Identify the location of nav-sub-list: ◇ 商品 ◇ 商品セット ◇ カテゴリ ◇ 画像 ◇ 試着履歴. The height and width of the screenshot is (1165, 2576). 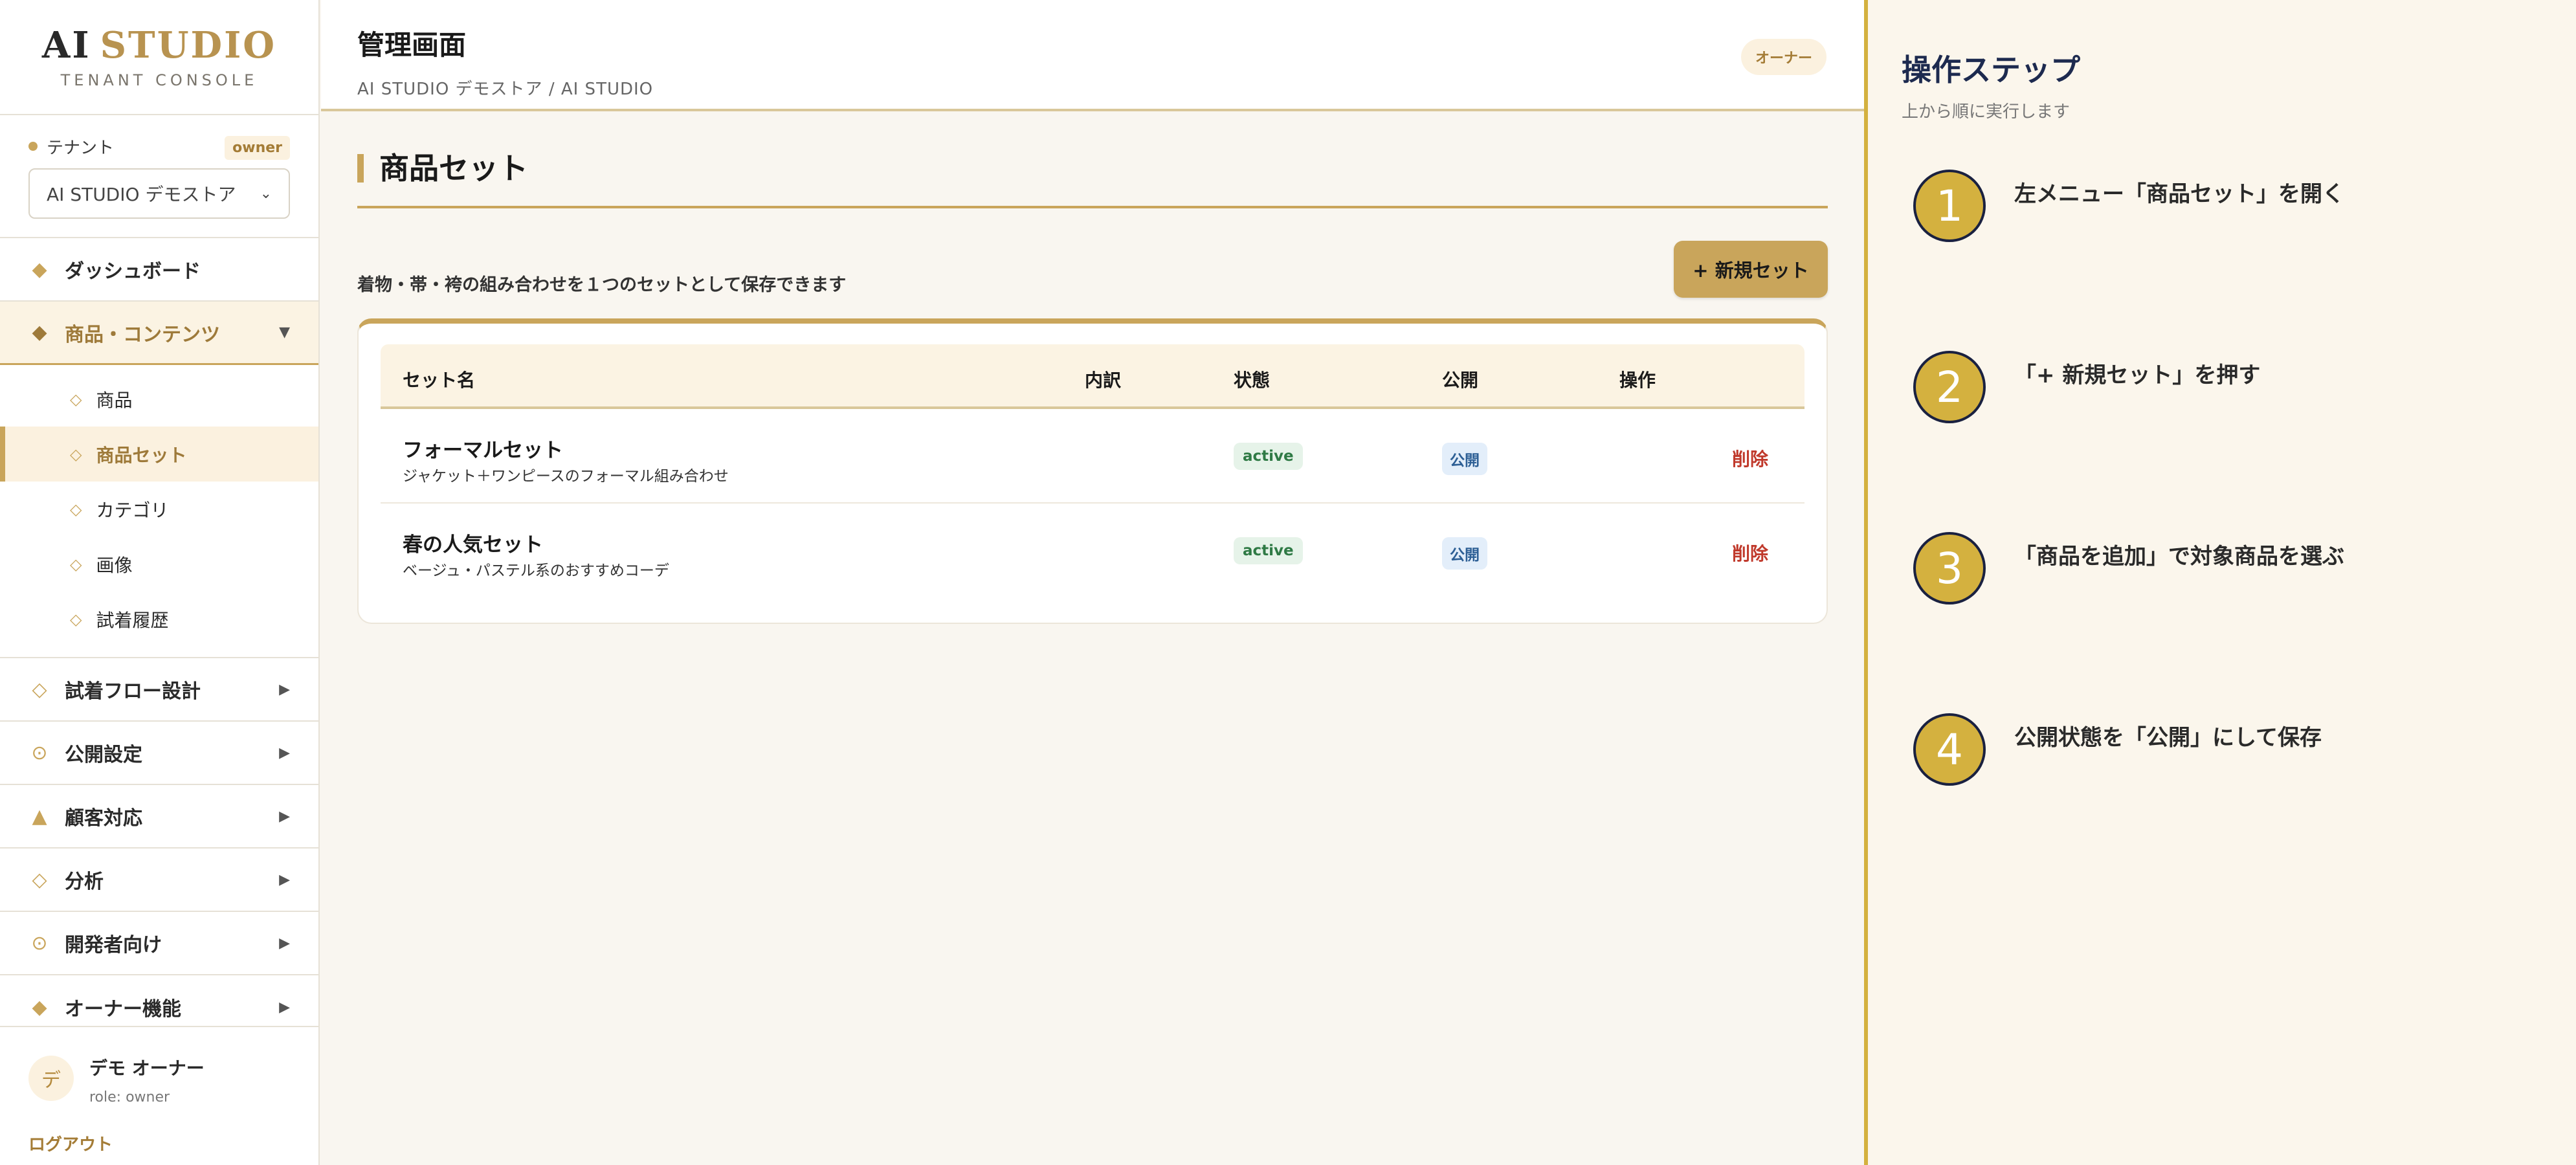
(159, 511).